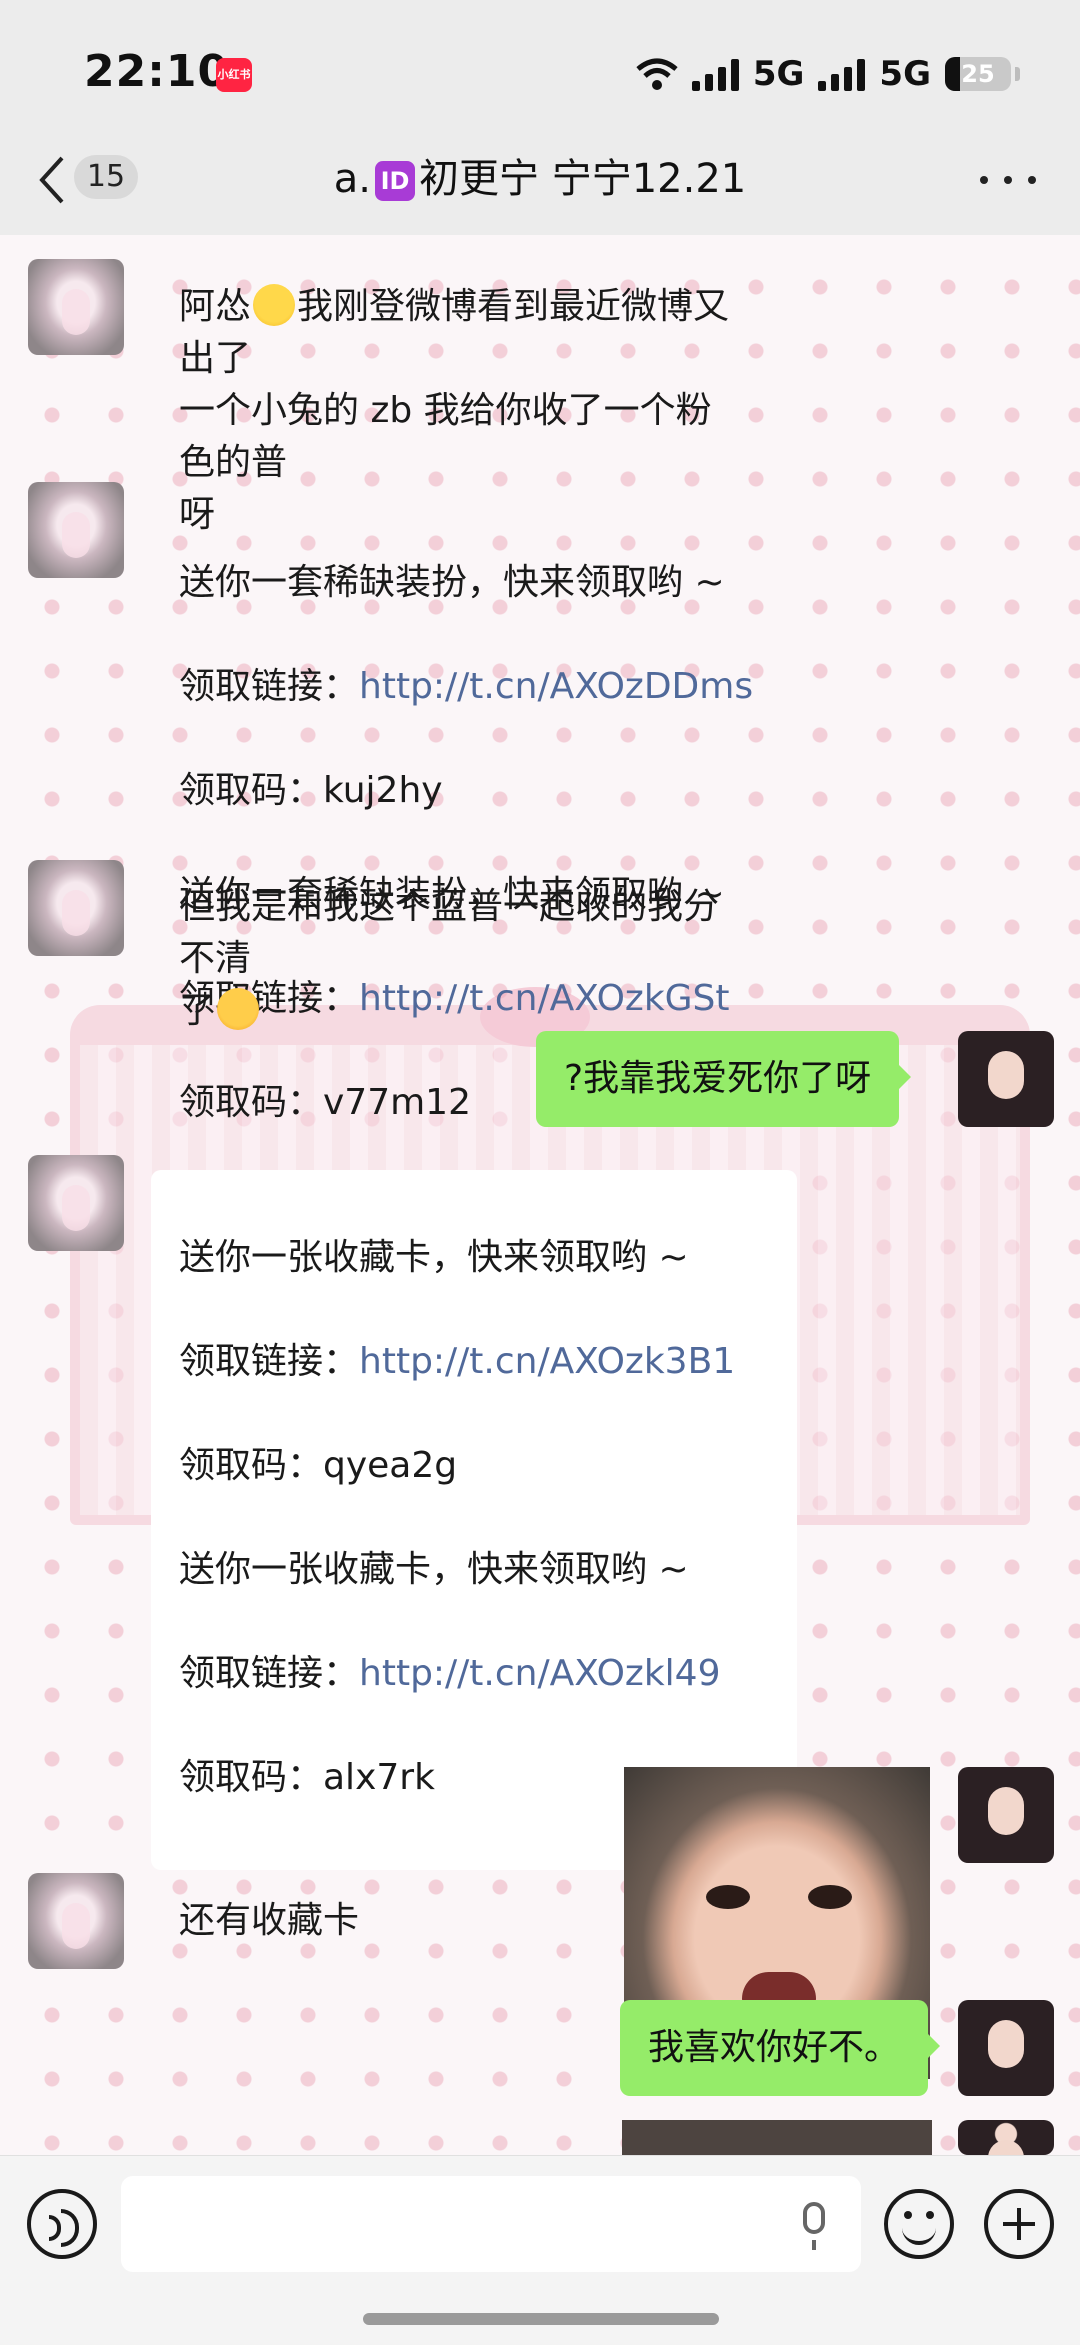 The image size is (1080, 2345). What do you see at coordinates (814, 2226) in the screenshot?
I see `microphone-icon` at bounding box center [814, 2226].